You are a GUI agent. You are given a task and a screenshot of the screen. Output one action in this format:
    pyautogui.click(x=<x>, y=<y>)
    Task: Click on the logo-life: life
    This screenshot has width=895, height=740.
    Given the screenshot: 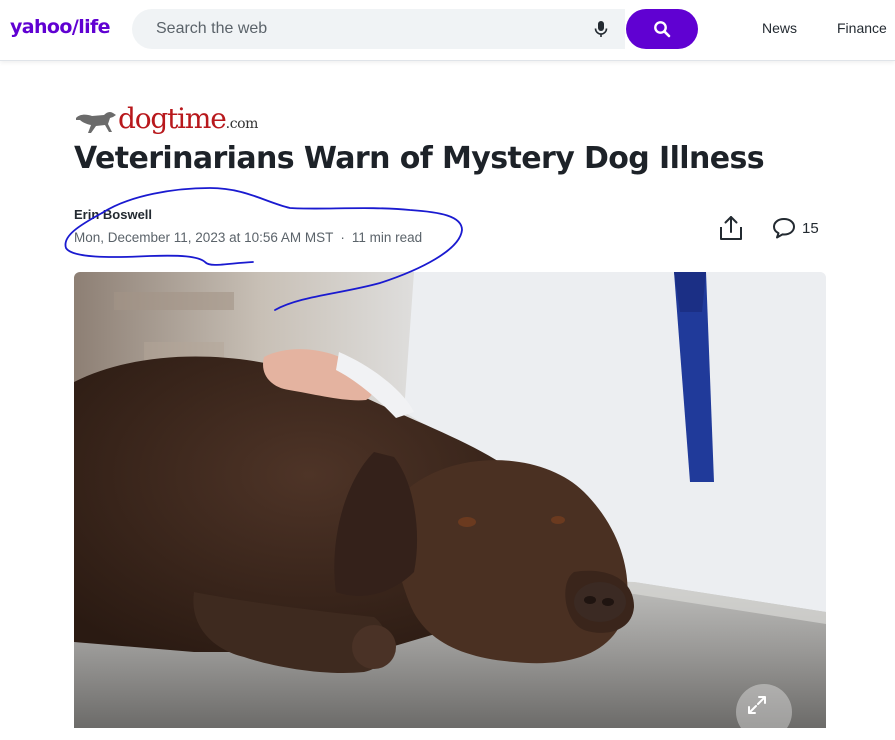 What is the action you would take?
    pyautogui.click(x=94, y=27)
    